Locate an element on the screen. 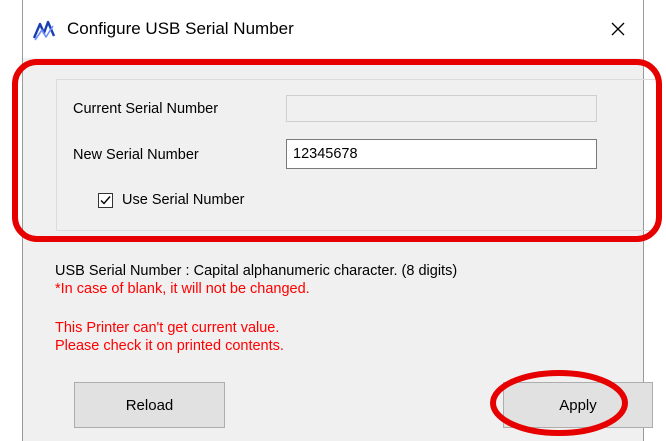 The image size is (666, 441). reload-button: Reload is located at coordinates (149, 405).